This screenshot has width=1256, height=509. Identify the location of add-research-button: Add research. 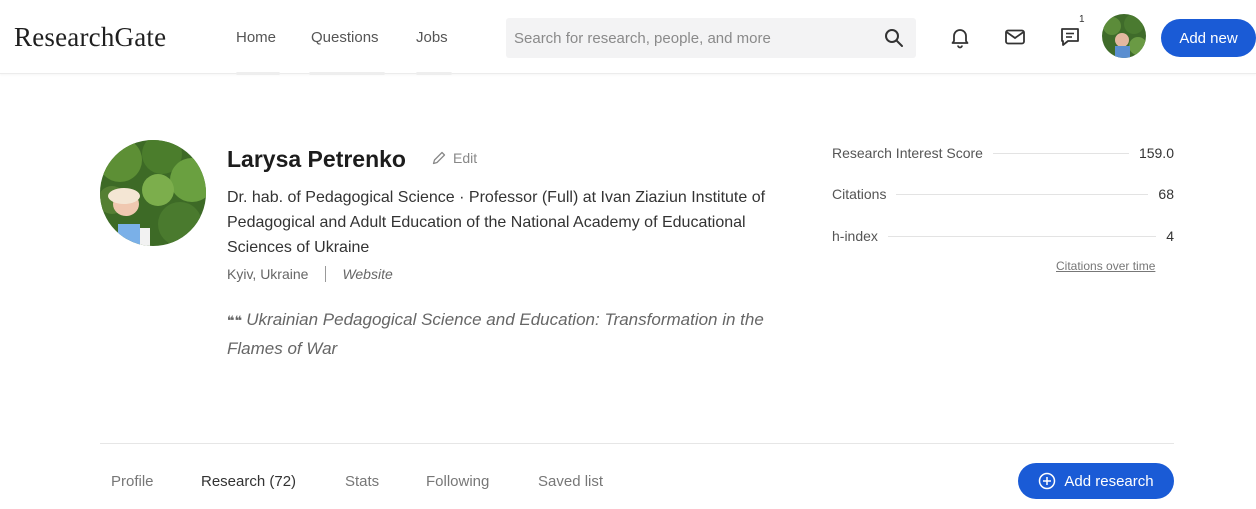
(1096, 481).